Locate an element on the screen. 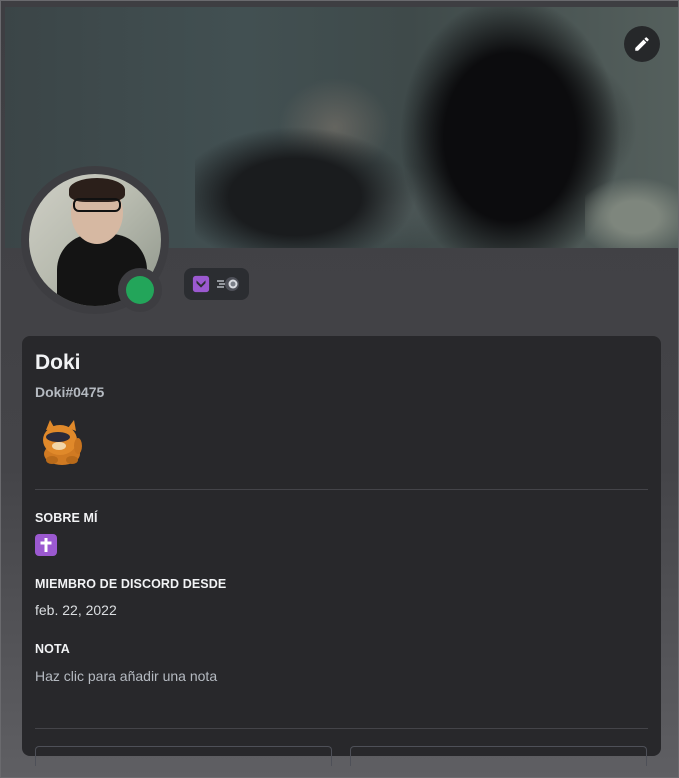 The height and width of the screenshot is (778, 679). banner-photo-background is located at coordinates (631, 212).